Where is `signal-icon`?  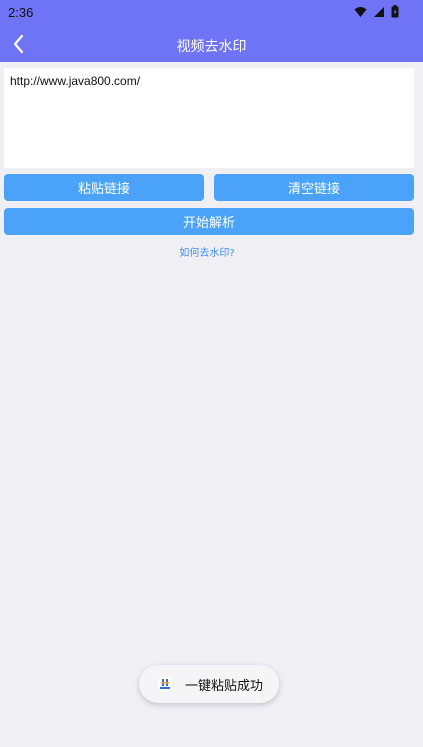 signal-icon is located at coordinates (379, 12).